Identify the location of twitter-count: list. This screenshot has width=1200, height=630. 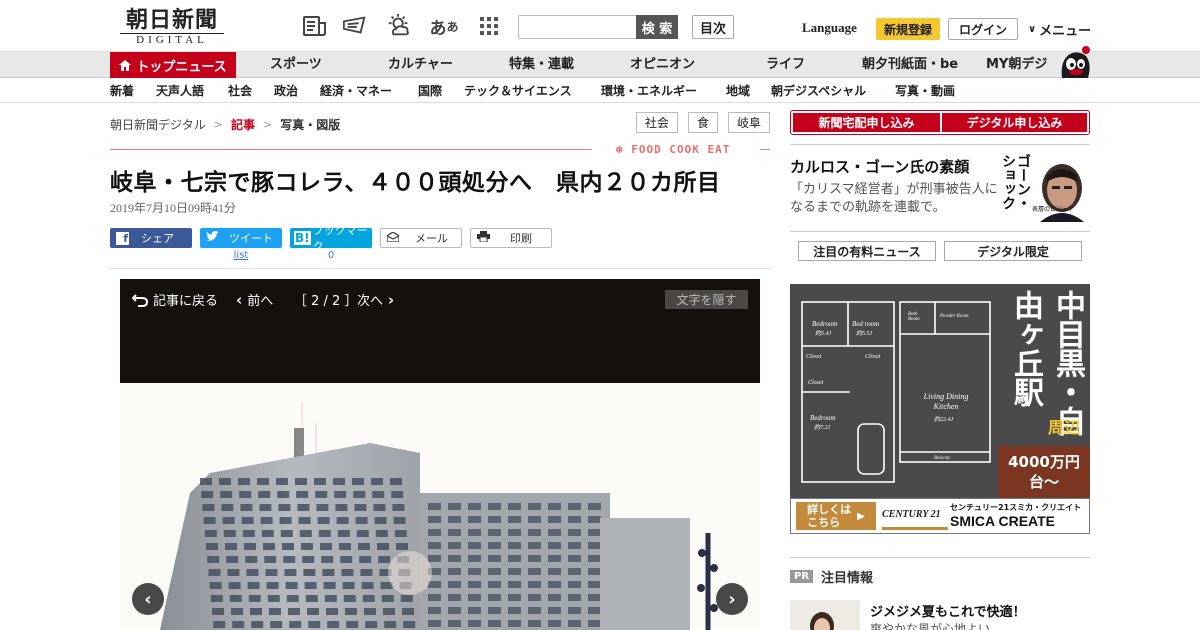
(241, 255).